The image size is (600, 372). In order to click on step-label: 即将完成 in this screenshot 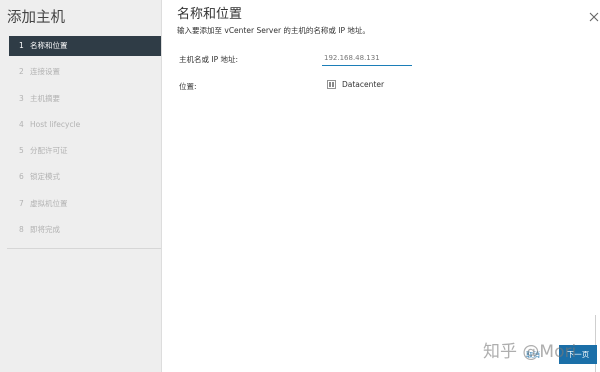, I will do `click(45, 230)`.